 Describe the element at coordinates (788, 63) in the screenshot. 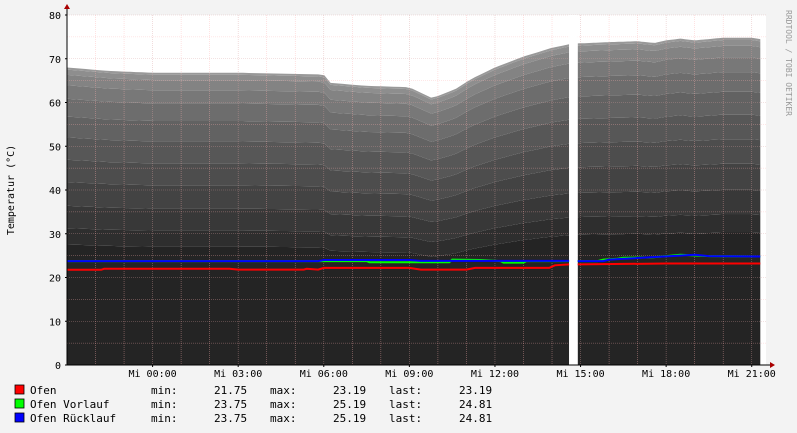

I see `watermark: RRDTOOL / TOBI OETIKER` at that location.